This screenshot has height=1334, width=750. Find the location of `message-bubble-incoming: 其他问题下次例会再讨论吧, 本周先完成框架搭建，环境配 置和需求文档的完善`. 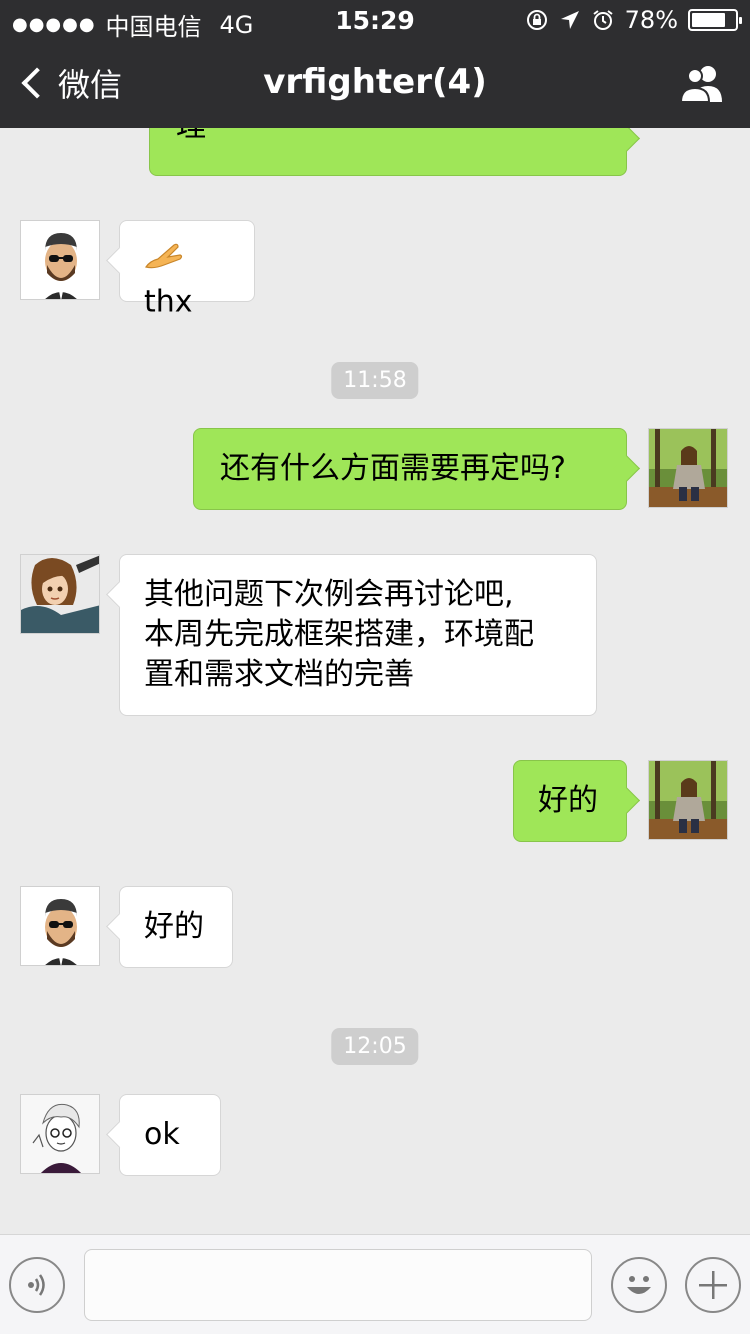

message-bubble-incoming: 其他问题下次例会再讨论吧, 本周先完成框架搭建，环境配 置和需求文档的完善 is located at coordinates (358, 635).